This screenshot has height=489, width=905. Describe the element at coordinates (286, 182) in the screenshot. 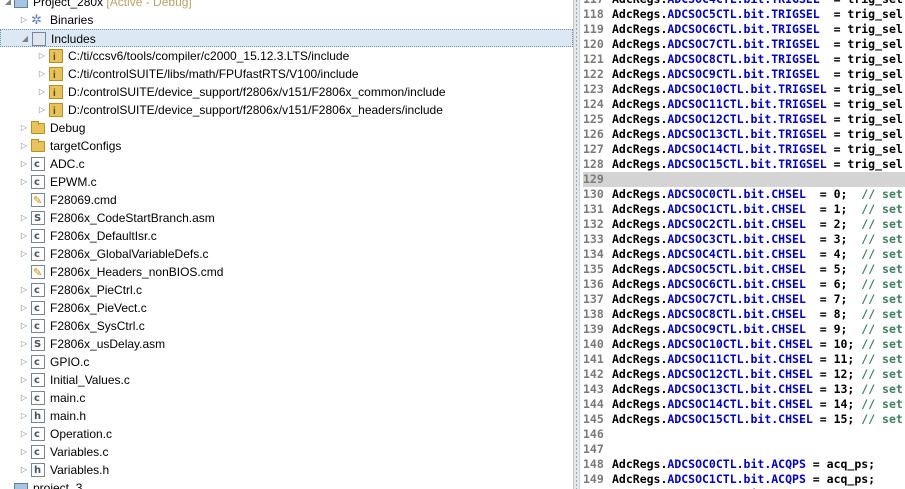

I see `tree-item-file: ▷ c EPWM.c` at that location.